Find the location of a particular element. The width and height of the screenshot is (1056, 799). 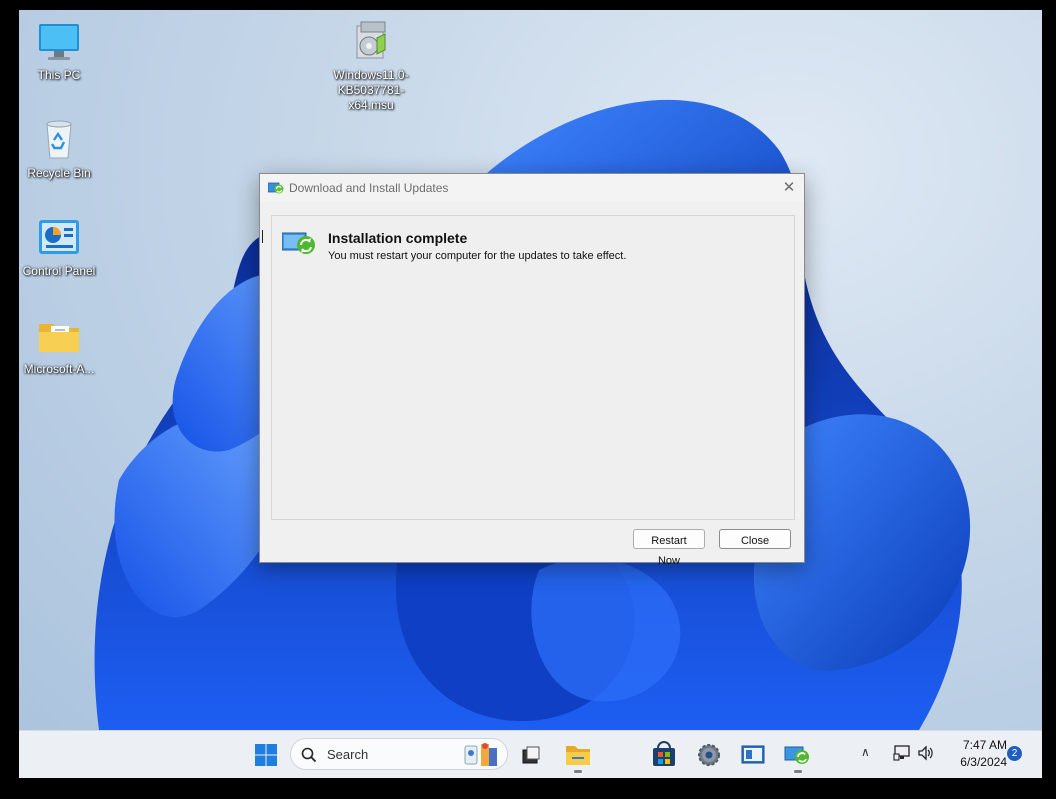

settings-button is located at coordinates (709, 755).